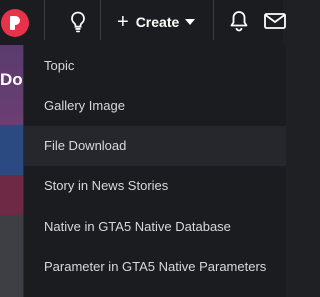 The image size is (320, 297). Describe the element at coordinates (239, 21) in the screenshot. I see `bell-icon` at that location.